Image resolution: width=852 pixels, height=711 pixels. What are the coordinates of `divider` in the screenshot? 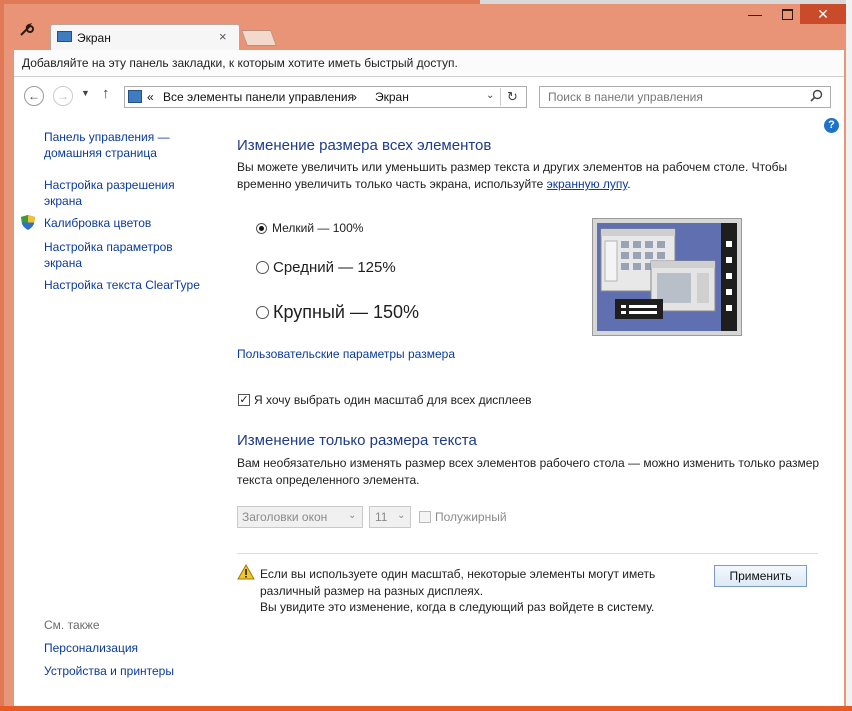 It's located at (527, 553).